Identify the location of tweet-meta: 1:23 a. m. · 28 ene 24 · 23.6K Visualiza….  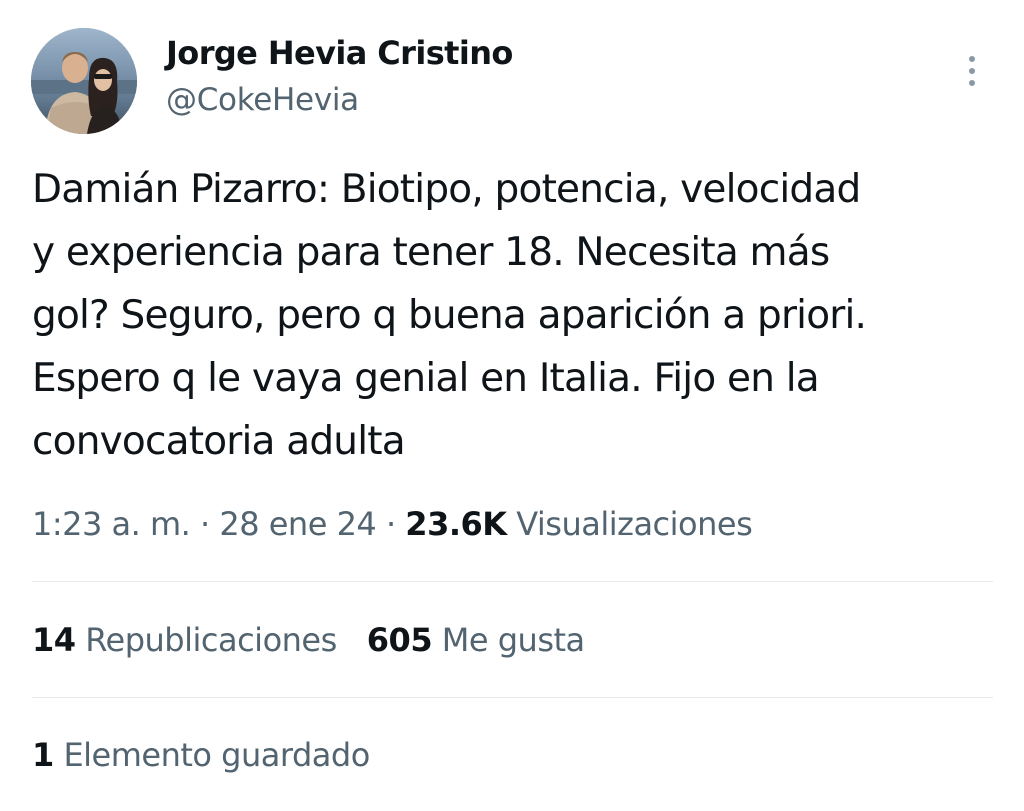
(392, 524).